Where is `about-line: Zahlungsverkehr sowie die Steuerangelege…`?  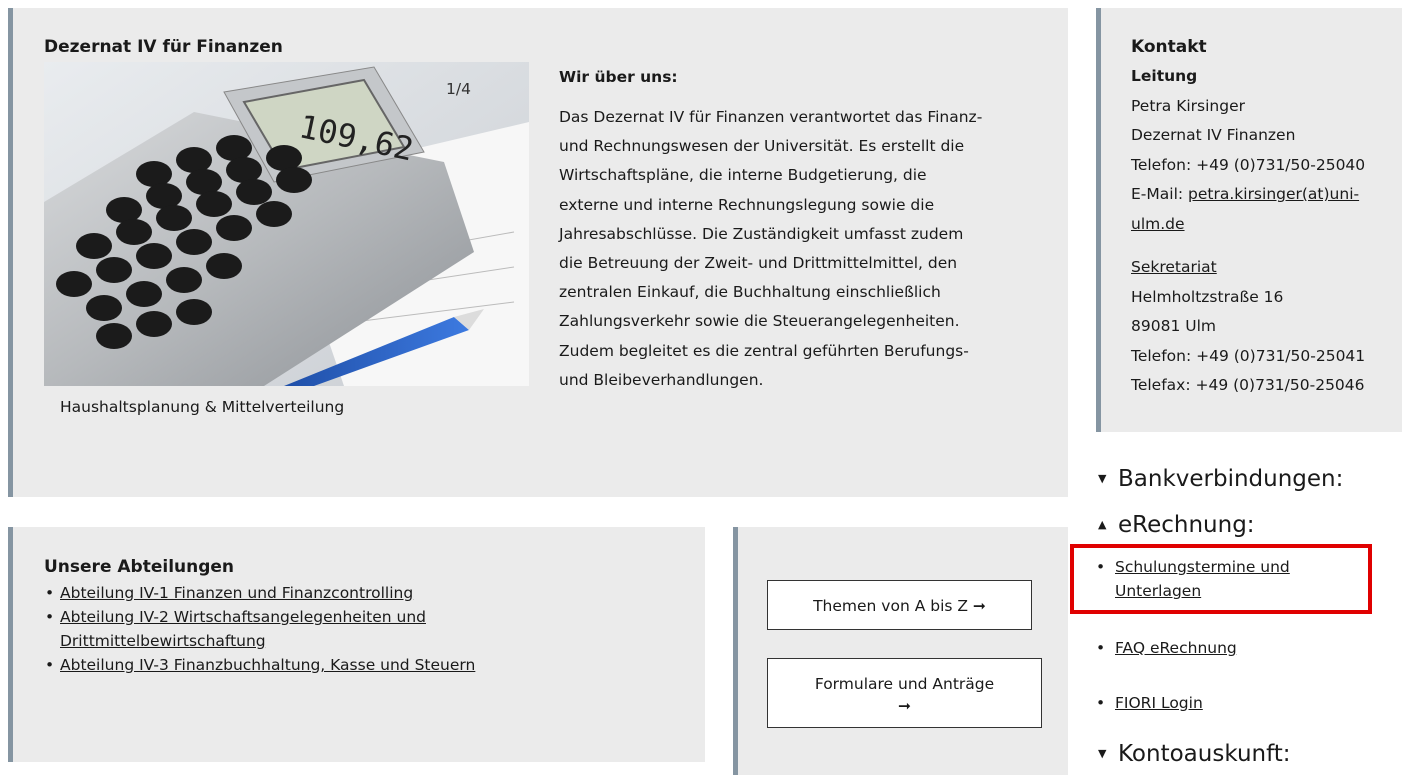
about-line: Zahlungsverkehr sowie die Steuerangelege… is located at coordinates (759, 321).